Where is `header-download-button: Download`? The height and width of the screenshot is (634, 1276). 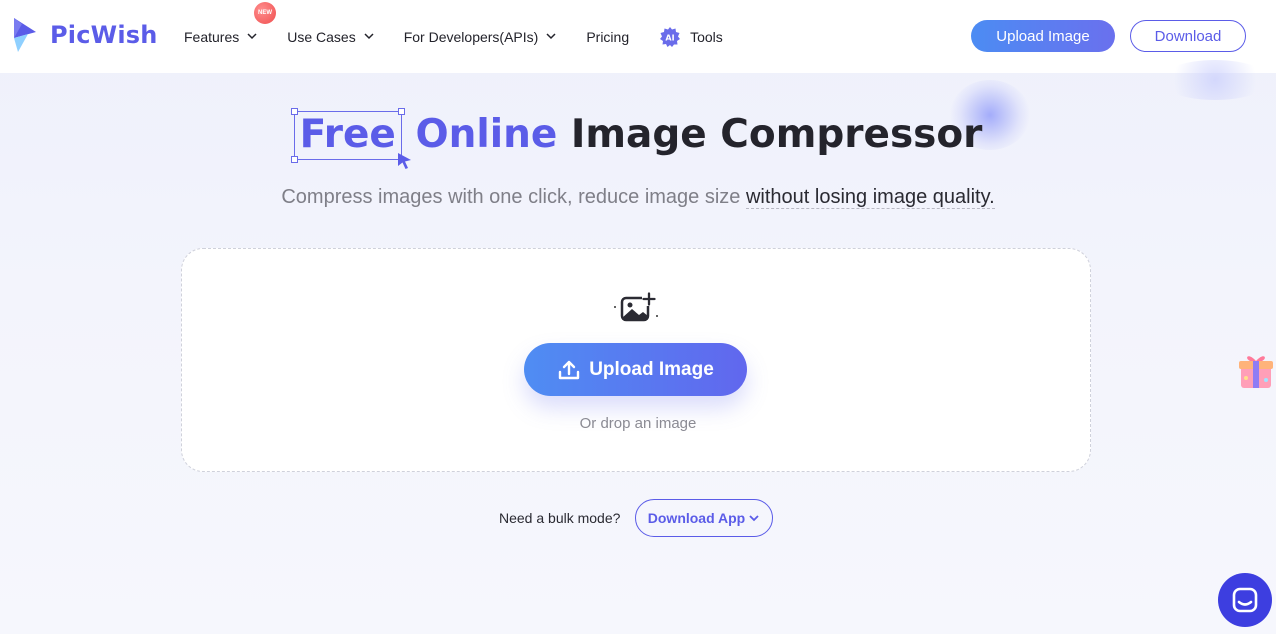
header-download-button: Download is located at coordinates (1188, 36).